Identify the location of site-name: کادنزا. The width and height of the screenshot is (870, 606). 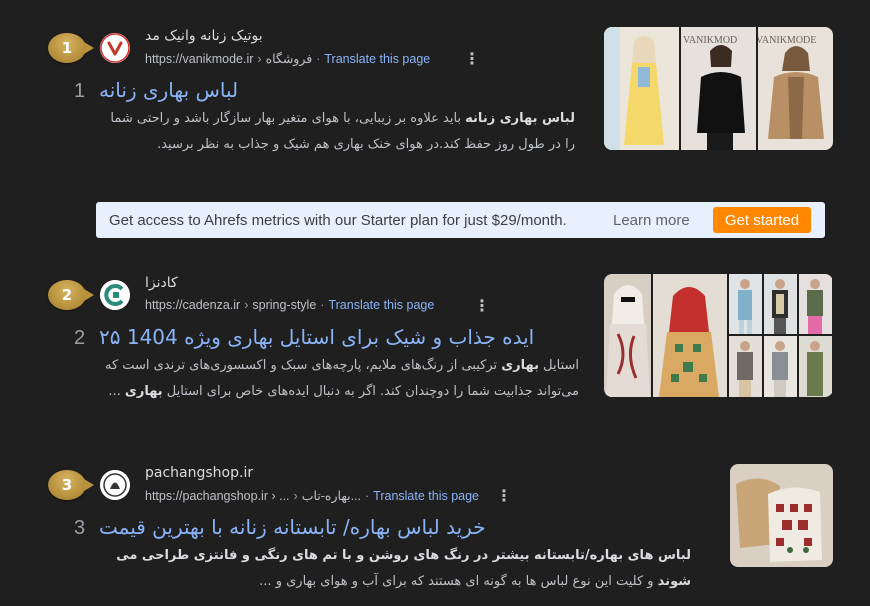
(161, 283).